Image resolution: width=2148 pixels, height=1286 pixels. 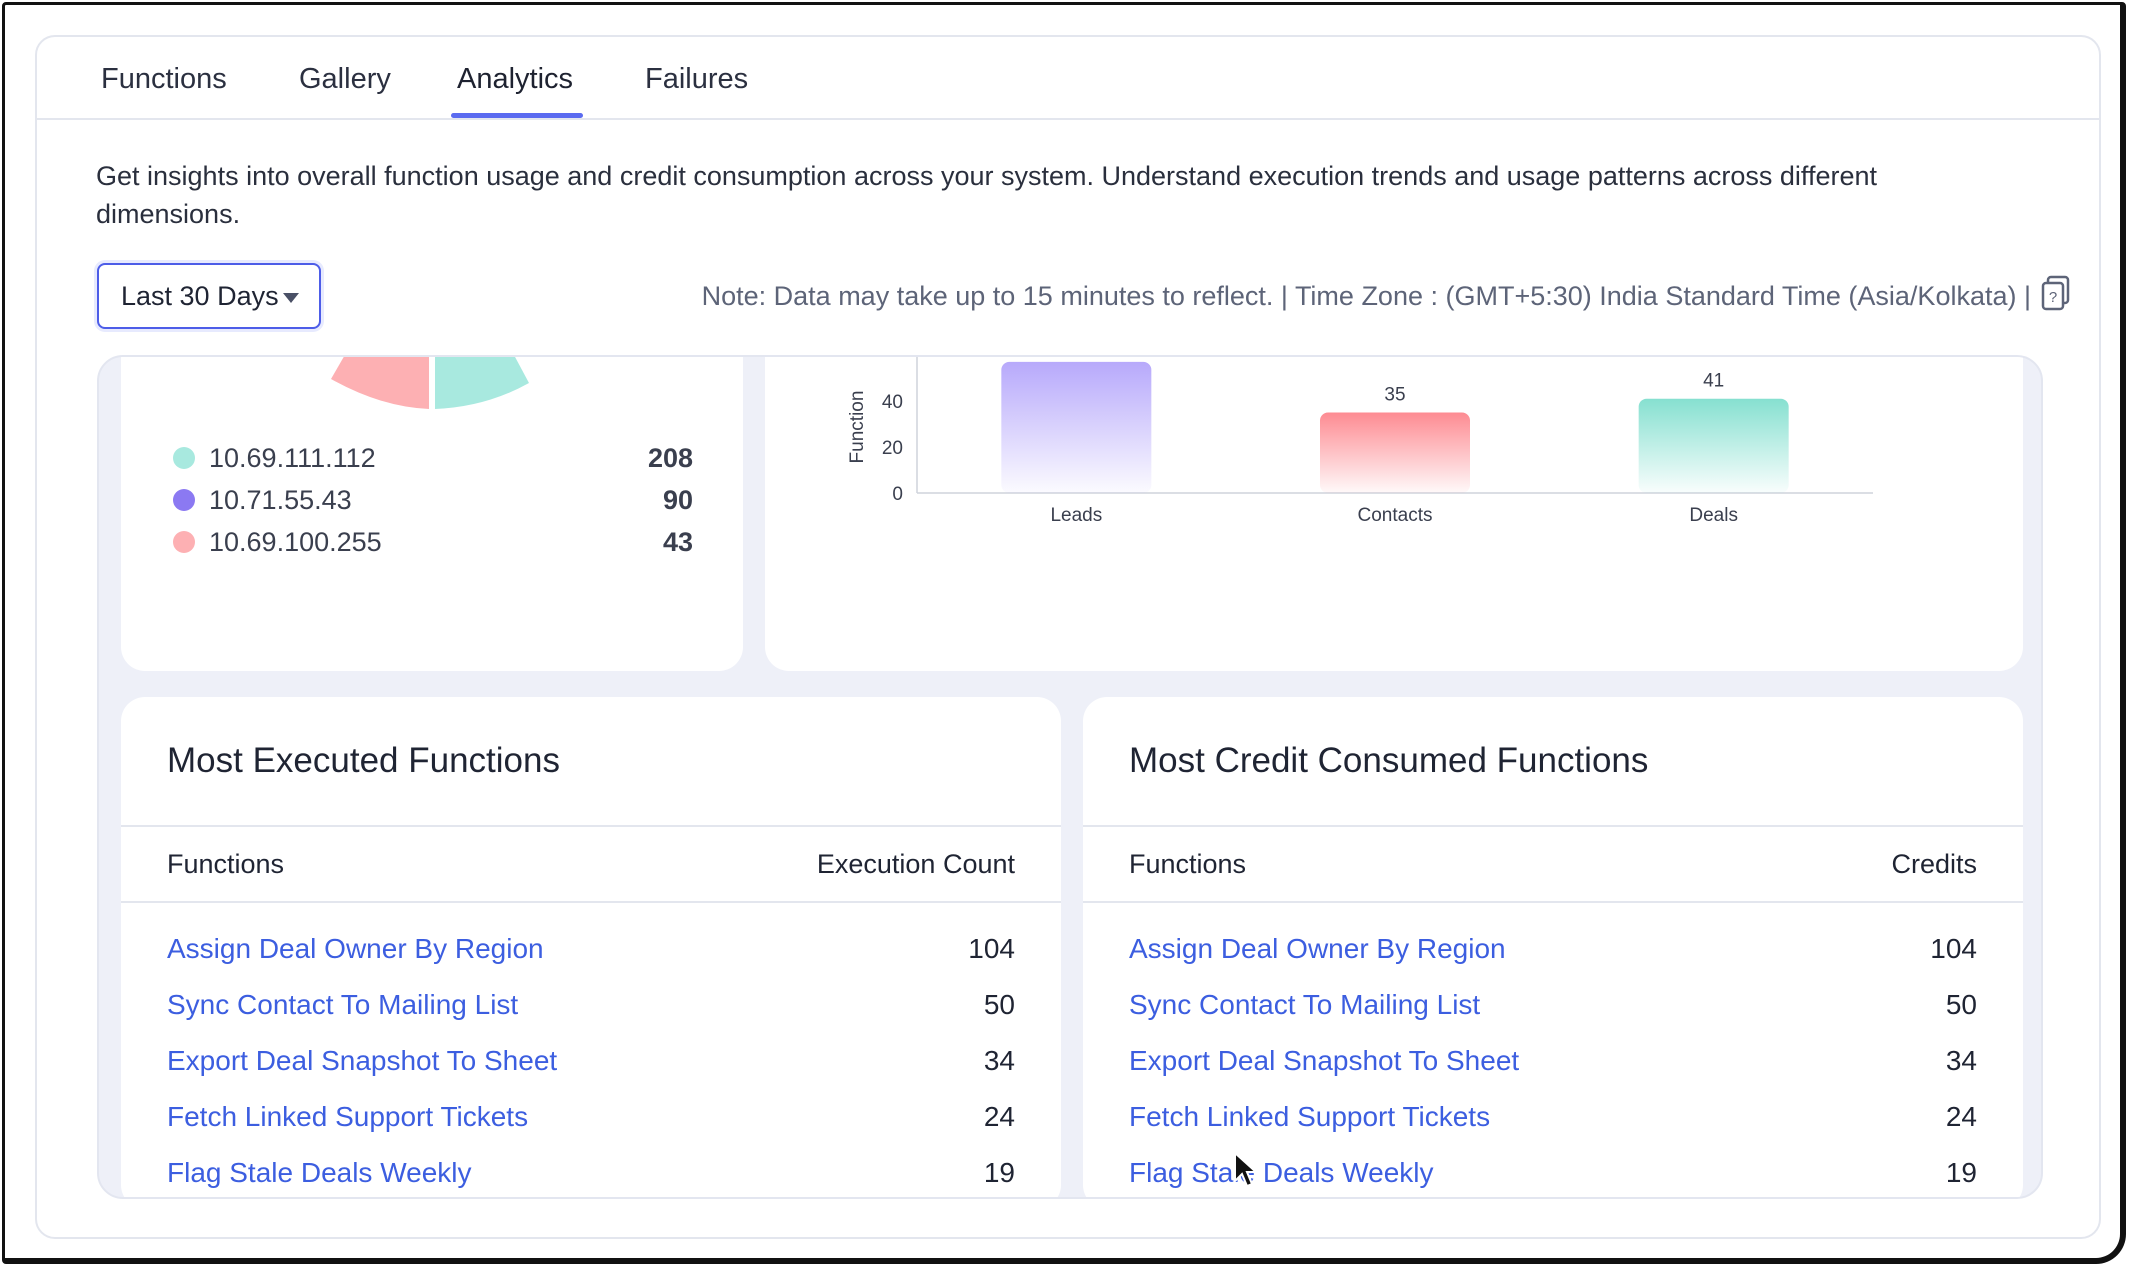 I want to click on legend-count: 208, so click(x=670, y=458).